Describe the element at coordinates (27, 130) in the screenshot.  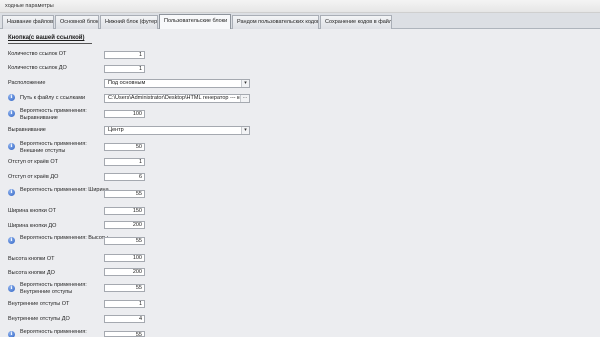
I see `align-label: Выравнивание` at that location.